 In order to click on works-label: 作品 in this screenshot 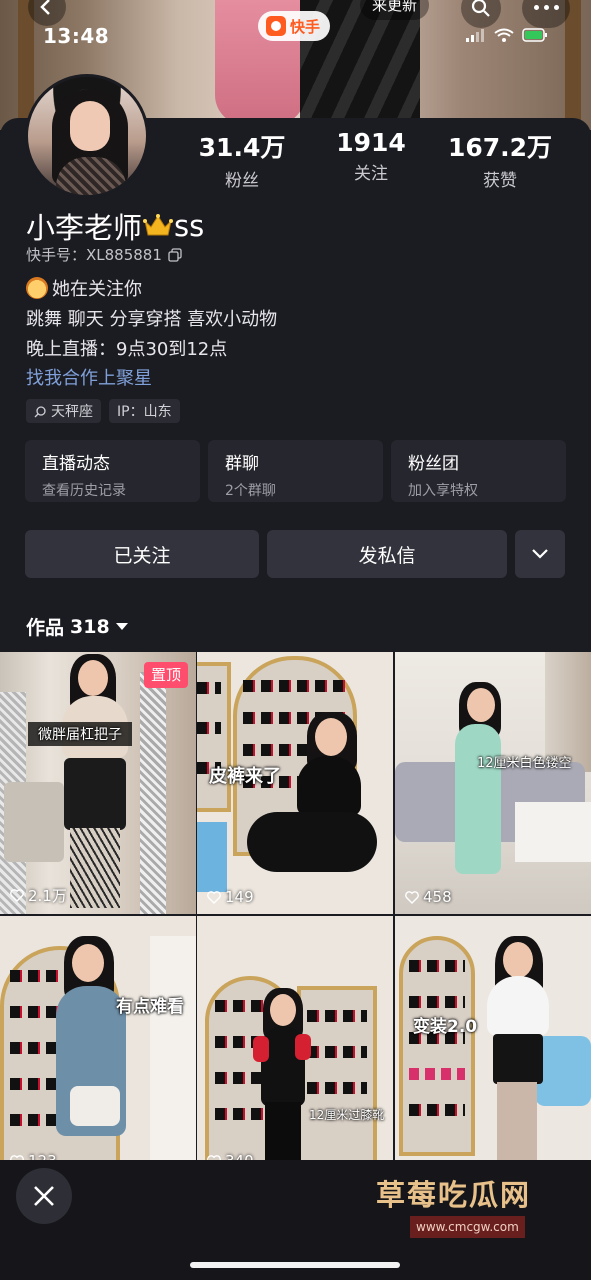, I will do `click(45, 628)`.